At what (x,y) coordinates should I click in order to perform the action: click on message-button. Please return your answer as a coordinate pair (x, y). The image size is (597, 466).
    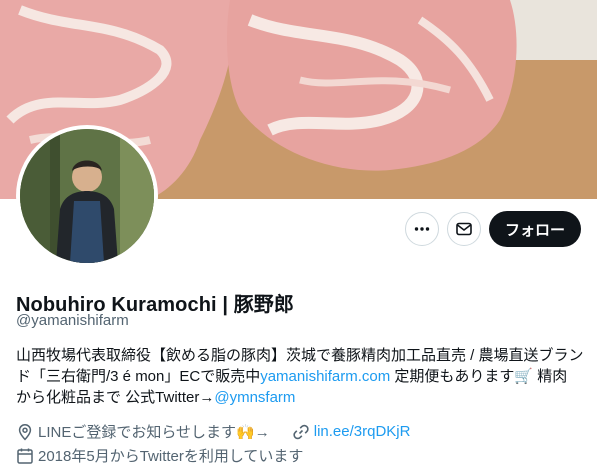
    Looking at the image, I should click on (463, 229).